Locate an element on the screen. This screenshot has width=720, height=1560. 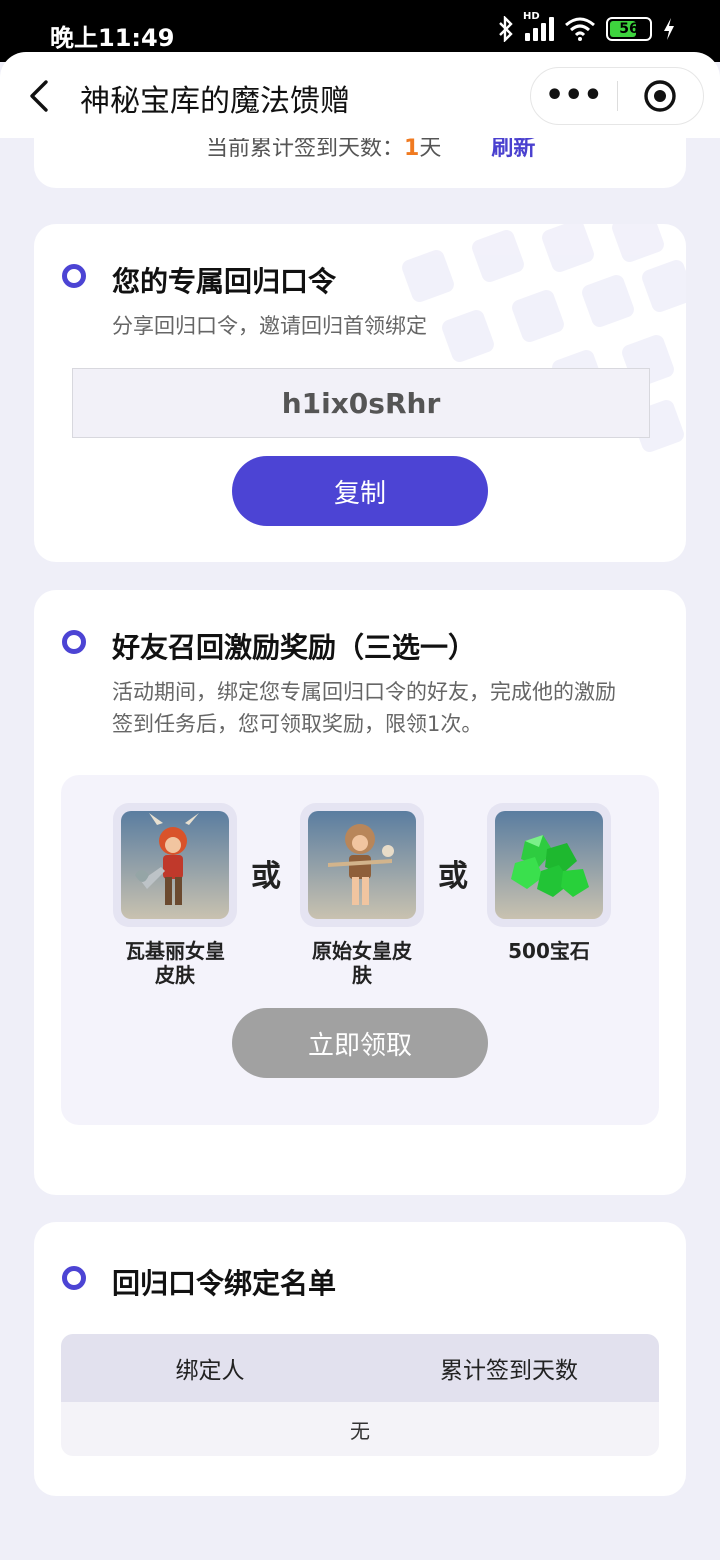
reward-label-3-line1: 500宝石 is located at coordinates (549, 951).